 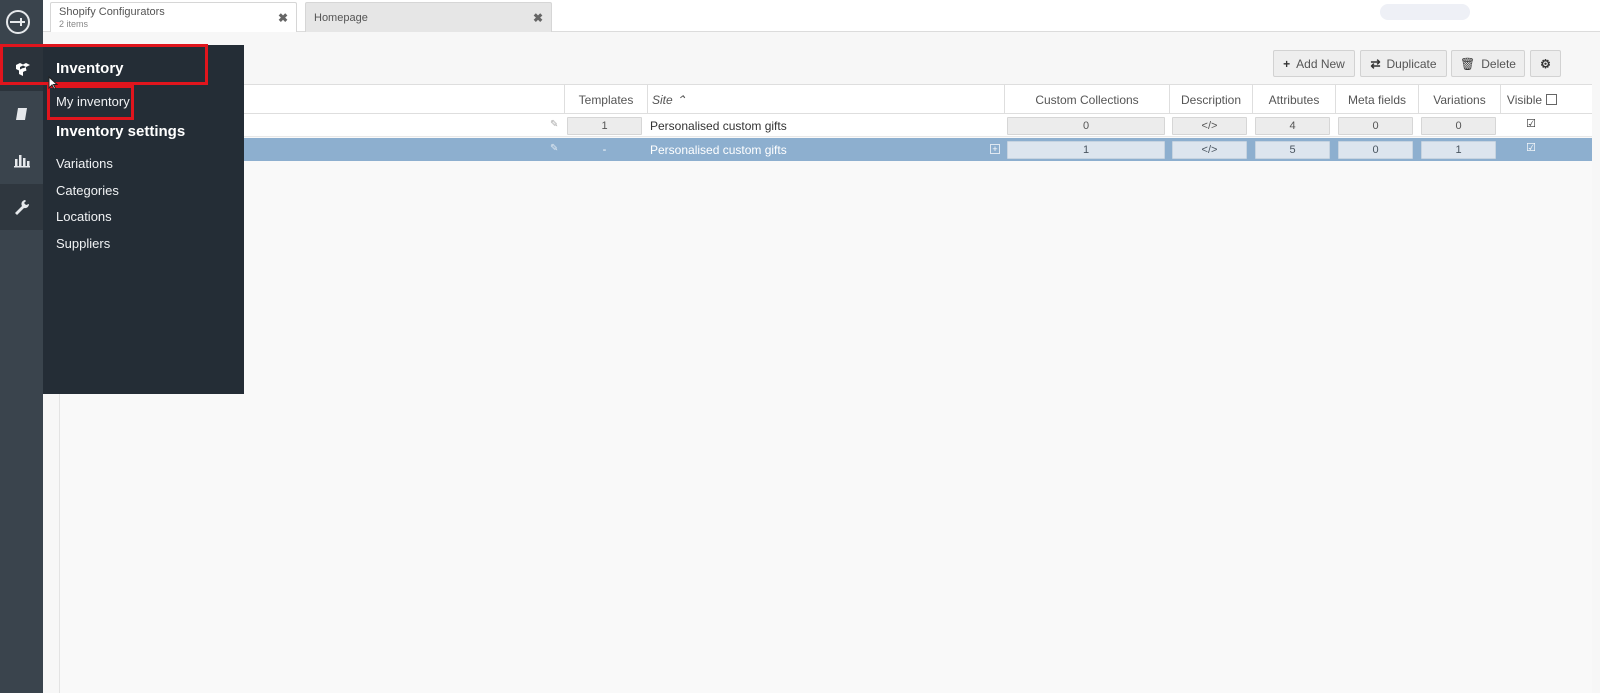 I want to click on menu-inventory-settings-heading: Inventory settings, so click(x=120, y=131).